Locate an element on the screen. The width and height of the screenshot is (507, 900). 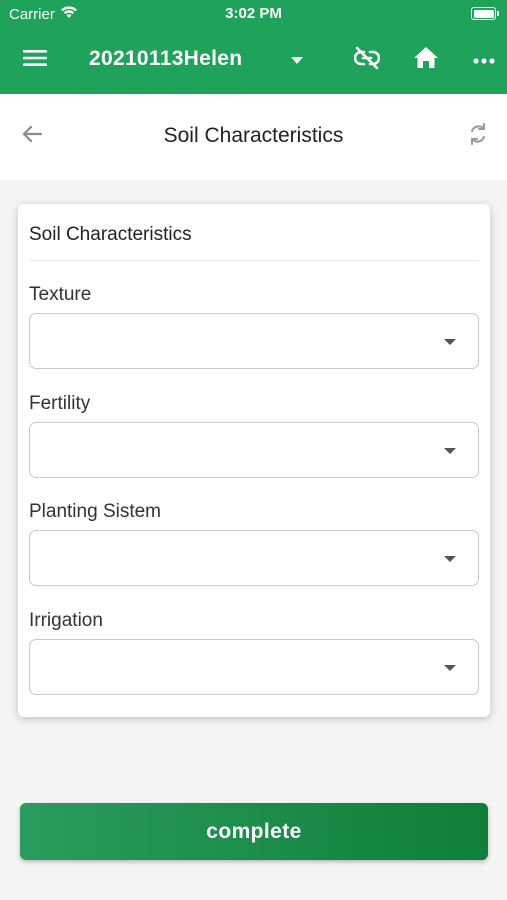
carrier-indicator: Carrier is located at coordinates (43, 14).